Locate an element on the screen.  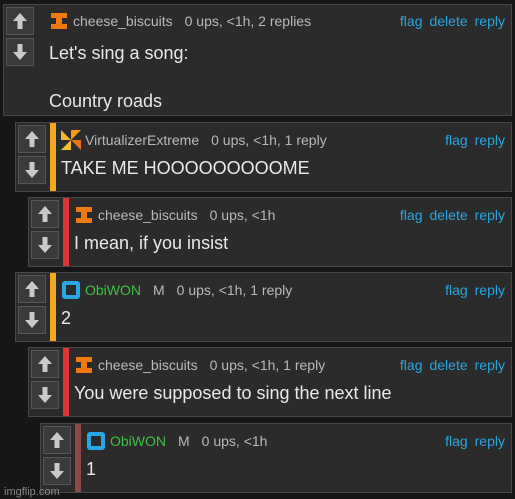
blue-frame-icon is located at coordinates (96, 441).